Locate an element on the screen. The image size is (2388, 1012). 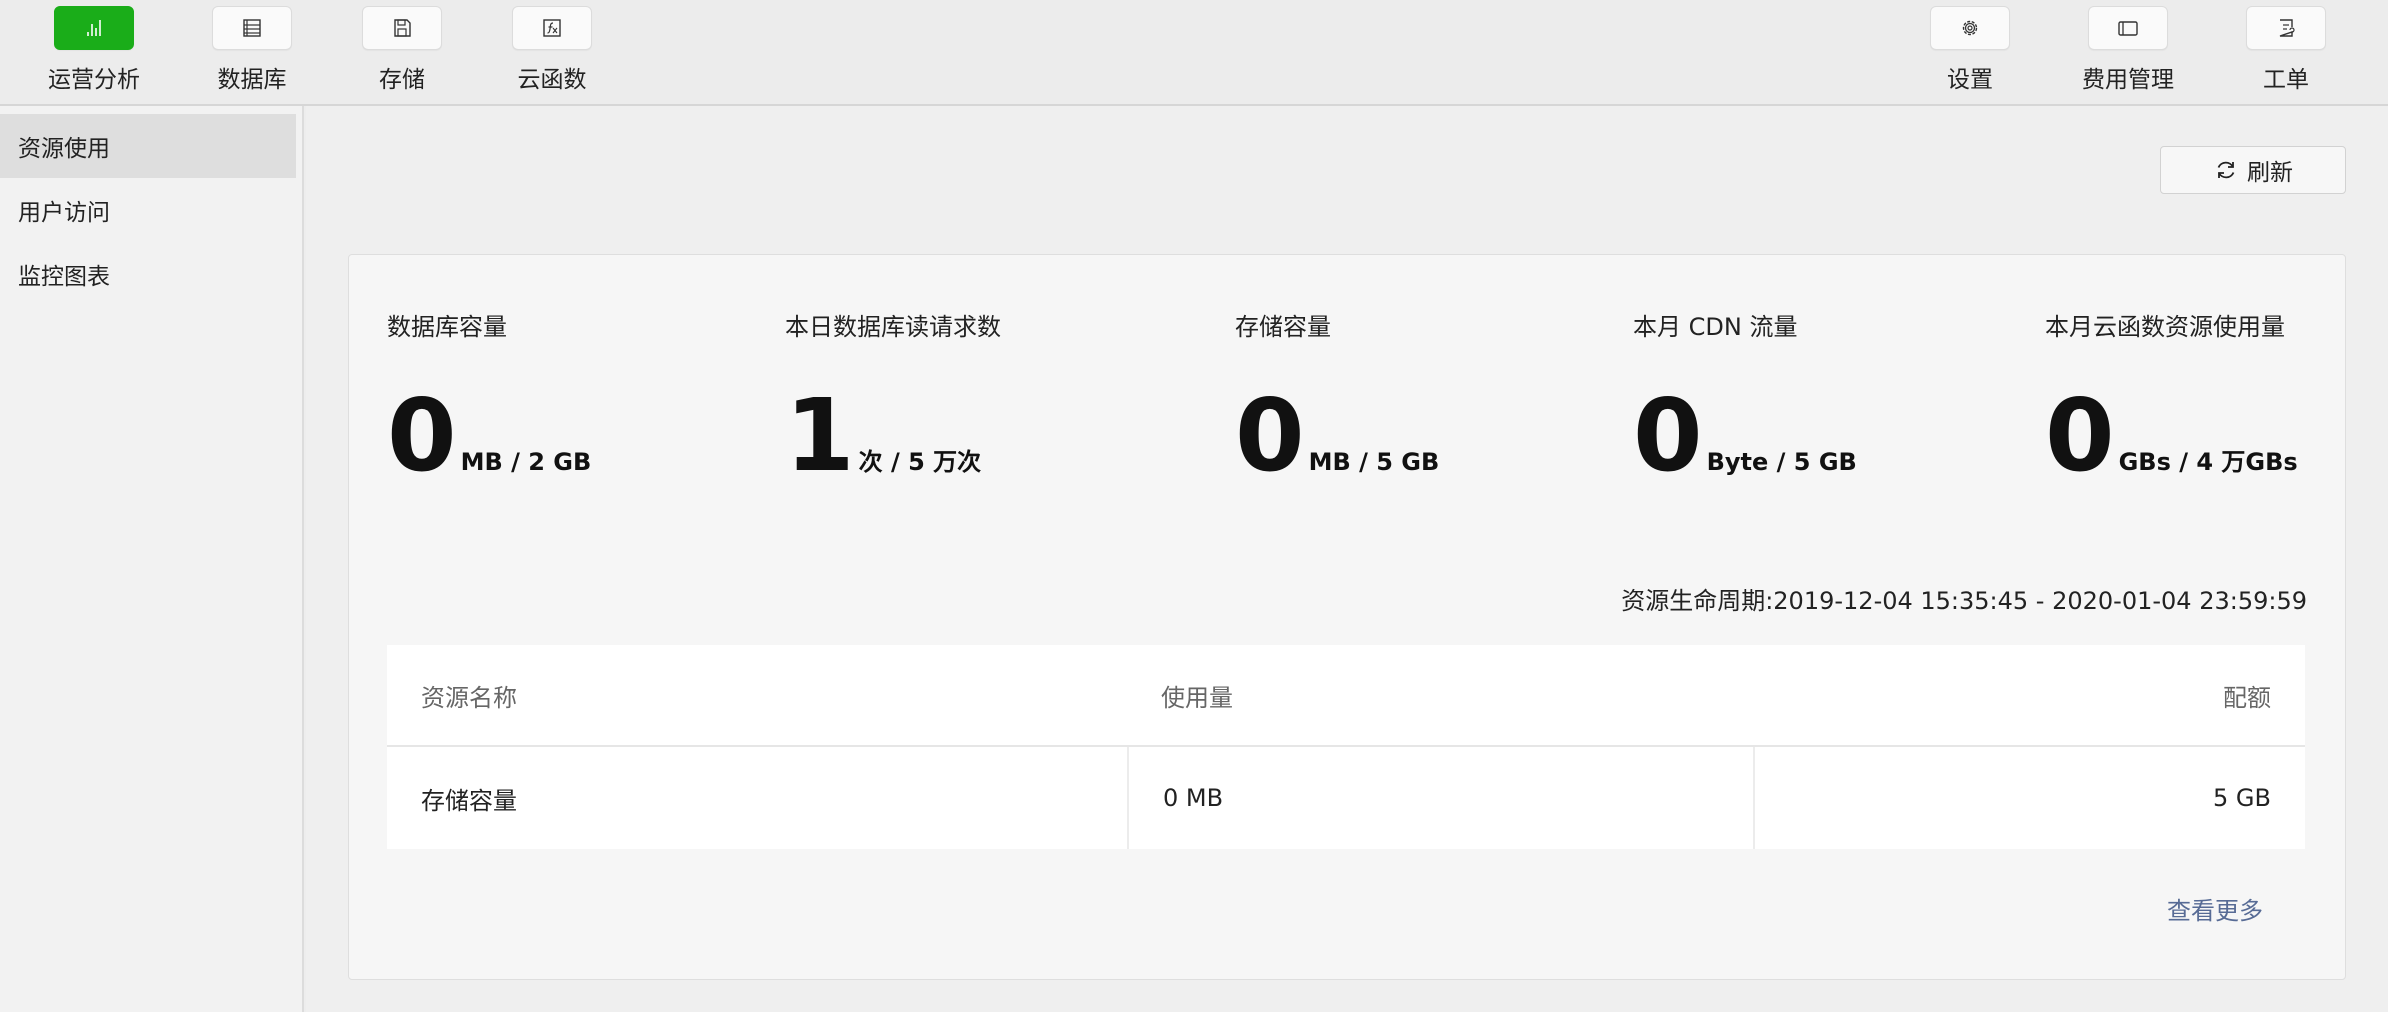
stat-unit: Byte / 5 GB is located at coordinates (1781, 462).